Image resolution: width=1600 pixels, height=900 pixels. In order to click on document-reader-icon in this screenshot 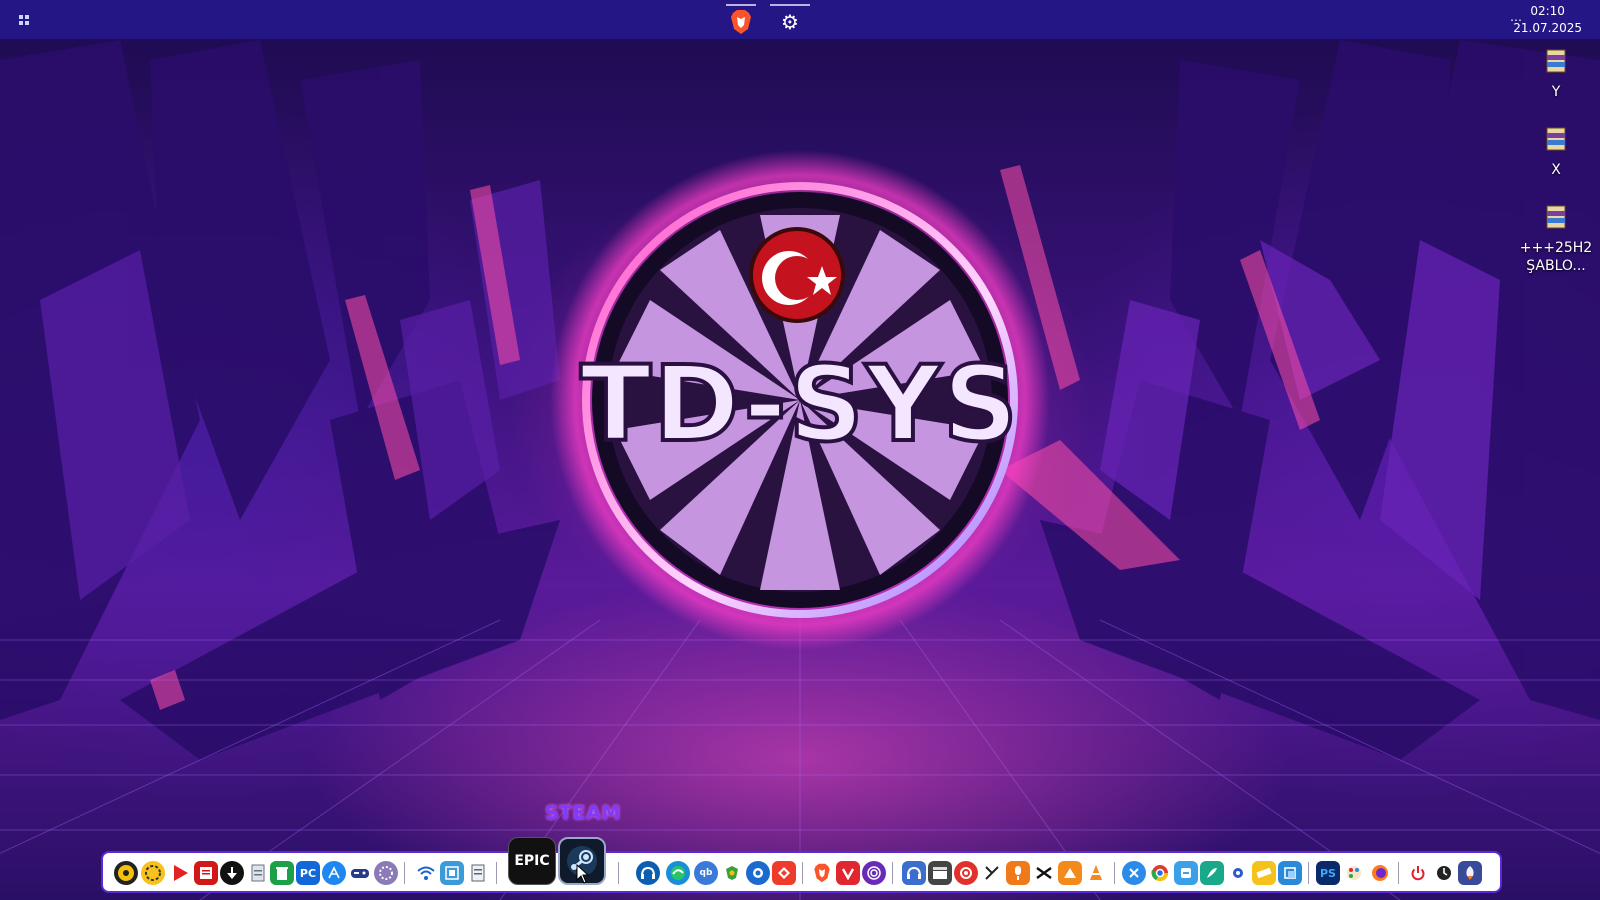, I will do `click(206, 873)`.